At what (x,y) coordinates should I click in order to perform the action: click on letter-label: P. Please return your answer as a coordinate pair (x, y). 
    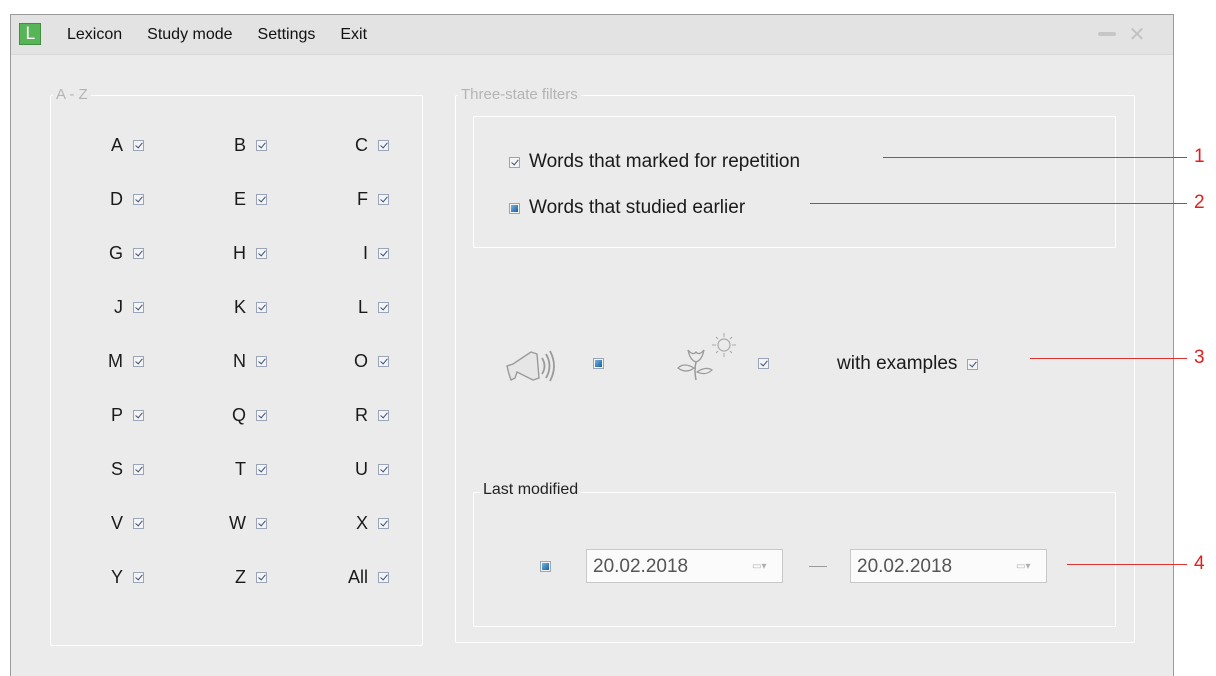
    Looking at the image, I should click on (116, 415).